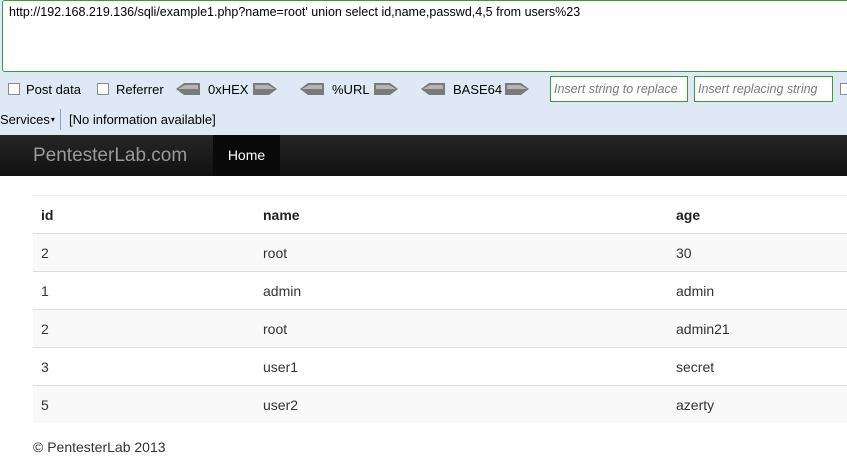 The height and width of the screenshot is (473, 847). Describe the element at coordinates (60, 119) in the screenshot. I see `status-separator` at that location.